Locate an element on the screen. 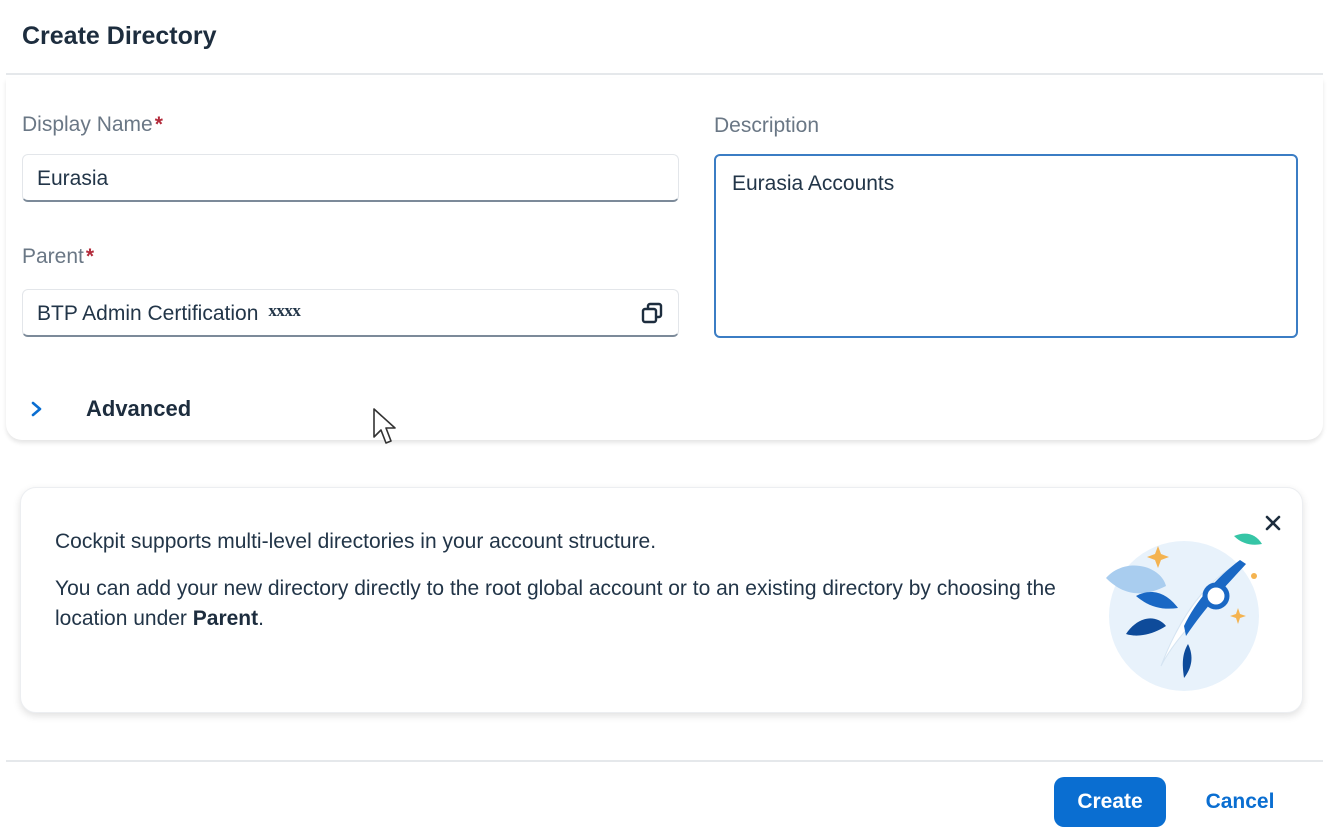 This screenshot has width=1329, height=827. parent-emphasis: Parent is located at coordinates (225, 618).